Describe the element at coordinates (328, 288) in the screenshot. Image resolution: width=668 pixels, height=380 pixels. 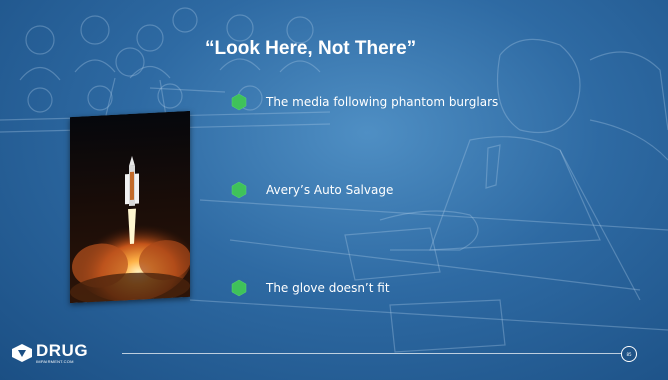
I see `bullet-text: The glove doesn’t fit` at that location.